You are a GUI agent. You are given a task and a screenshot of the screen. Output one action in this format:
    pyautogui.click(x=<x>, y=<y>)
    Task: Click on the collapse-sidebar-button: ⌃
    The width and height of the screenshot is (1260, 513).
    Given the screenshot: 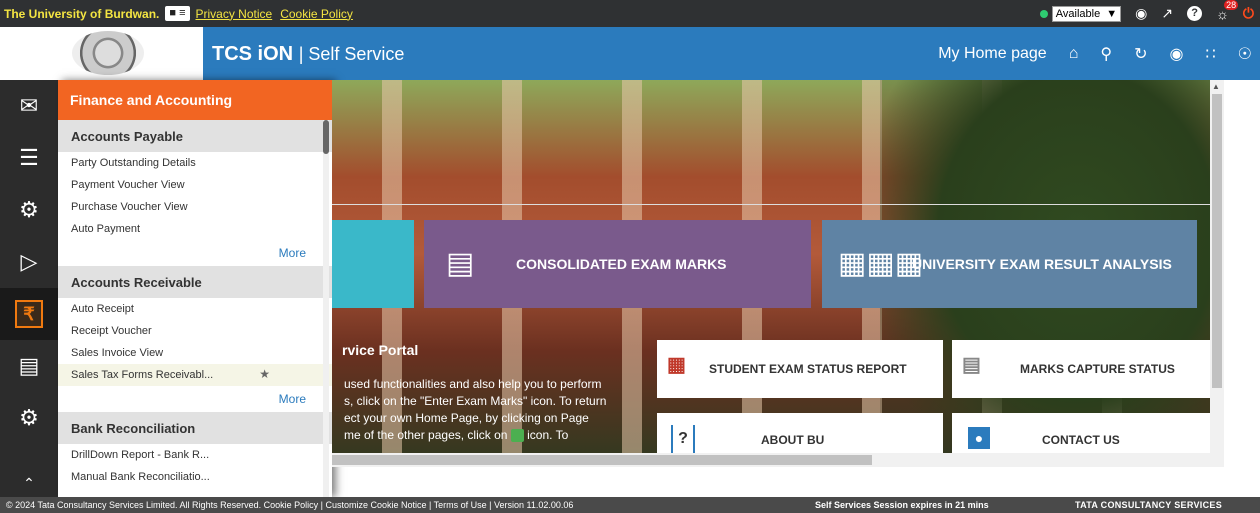 What is the action you would take?
    pyautogui.click(x=29, y=486)
    